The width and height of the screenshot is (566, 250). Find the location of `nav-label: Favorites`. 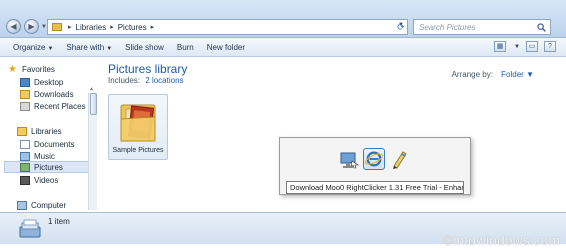

nav-label: Favorites is located at coordinates (38, 69).